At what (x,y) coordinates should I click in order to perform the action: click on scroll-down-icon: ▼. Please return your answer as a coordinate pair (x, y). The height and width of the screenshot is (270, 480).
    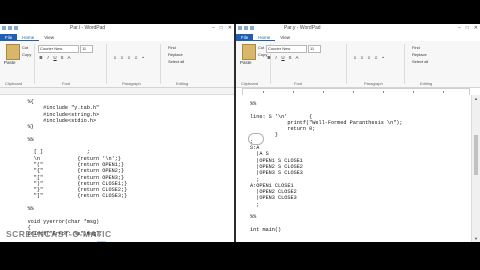
    Looking at the image, I should click on (476, 238).